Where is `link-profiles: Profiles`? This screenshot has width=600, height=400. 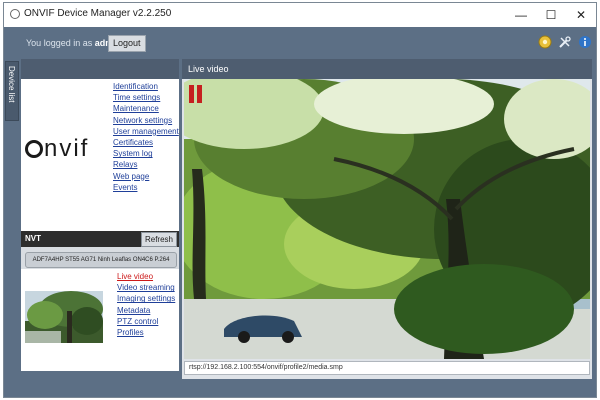 link-profiles: Profiles is located at coordinates (147, 332).